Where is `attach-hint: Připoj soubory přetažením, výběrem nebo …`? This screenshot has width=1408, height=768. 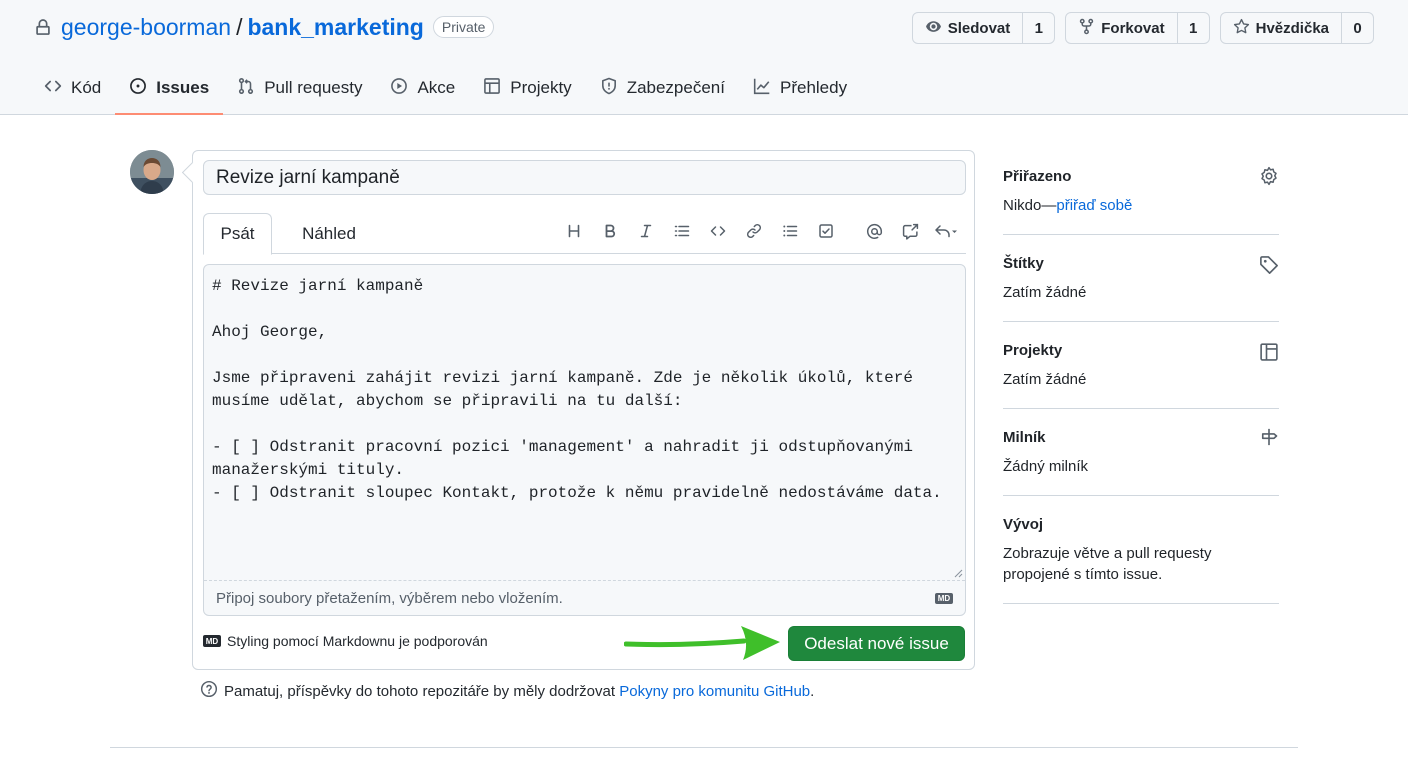 attach-hint: Připoj soubory přetažením, výběrem nebo … is located at coordinates (389, 598).